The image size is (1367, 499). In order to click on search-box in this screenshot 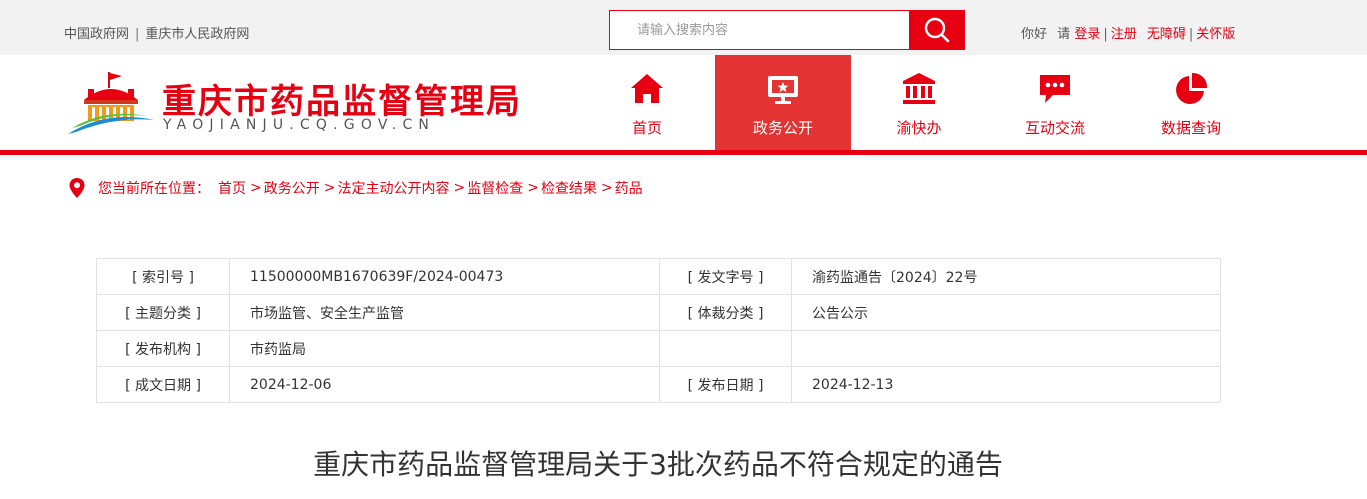, I will do `click(787, 30)`.